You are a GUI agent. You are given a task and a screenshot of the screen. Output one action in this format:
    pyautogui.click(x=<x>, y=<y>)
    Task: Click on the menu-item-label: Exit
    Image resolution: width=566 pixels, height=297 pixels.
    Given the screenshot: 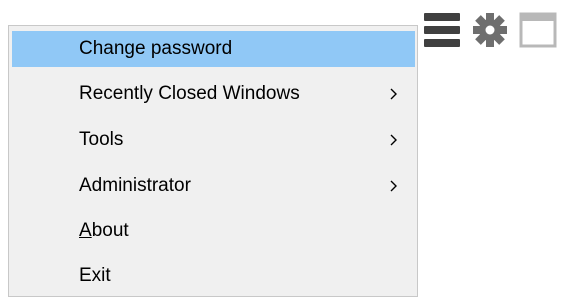 What is the action you would take?
    pyautogui.click(x=95, y=275)
    